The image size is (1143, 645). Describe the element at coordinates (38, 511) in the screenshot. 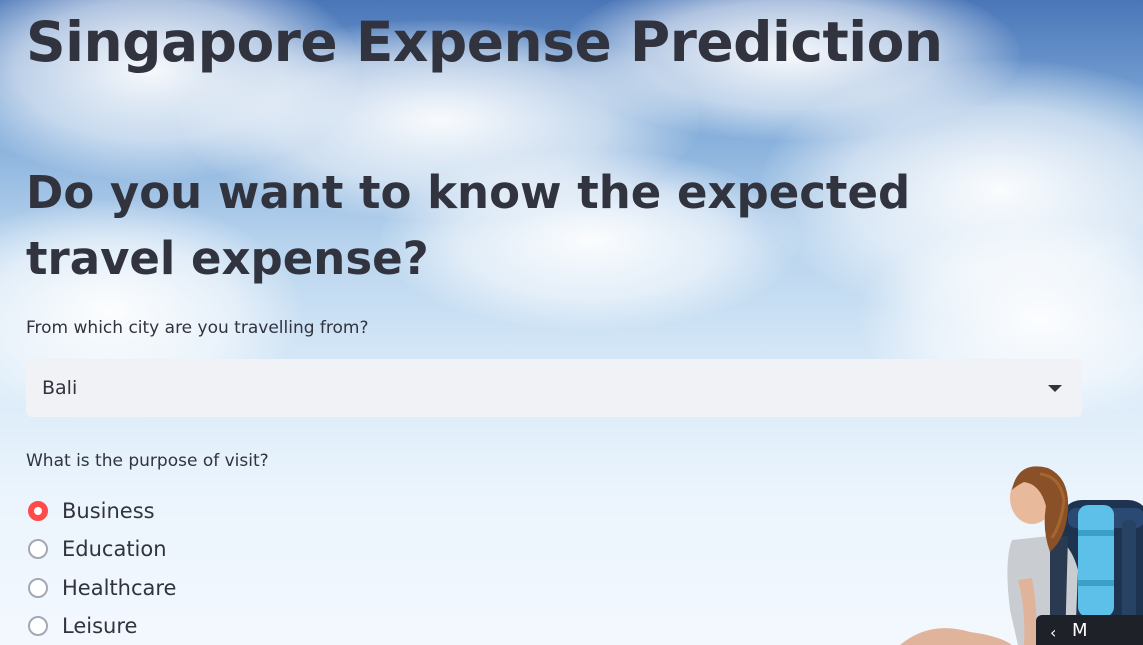

I see `radio-selected-icon` at that location.